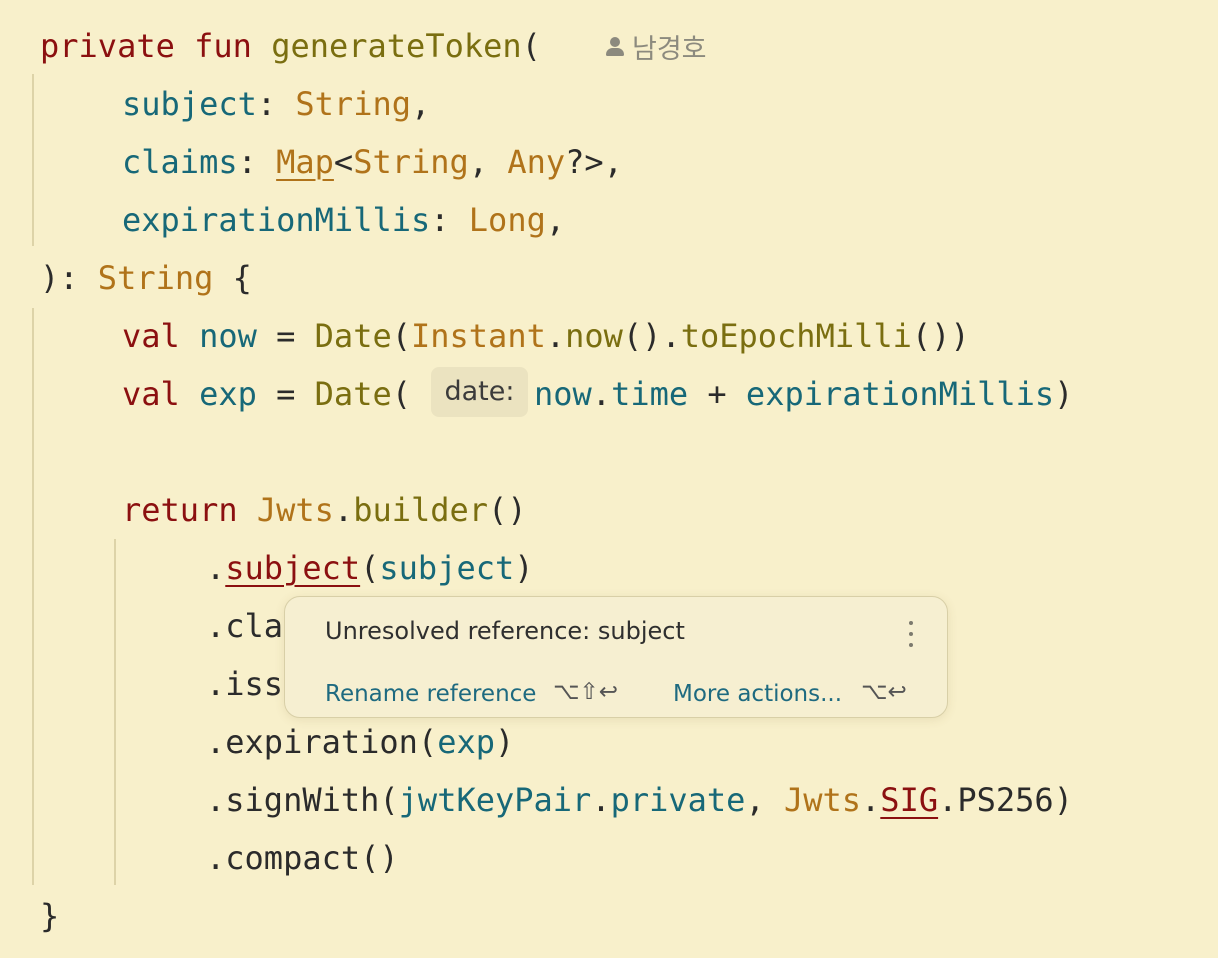 The height and width of the screenshot is (958, 1218). Describe the element at coordinates (232, 278) in the screenshot. I see `open-brace: {` at that location.